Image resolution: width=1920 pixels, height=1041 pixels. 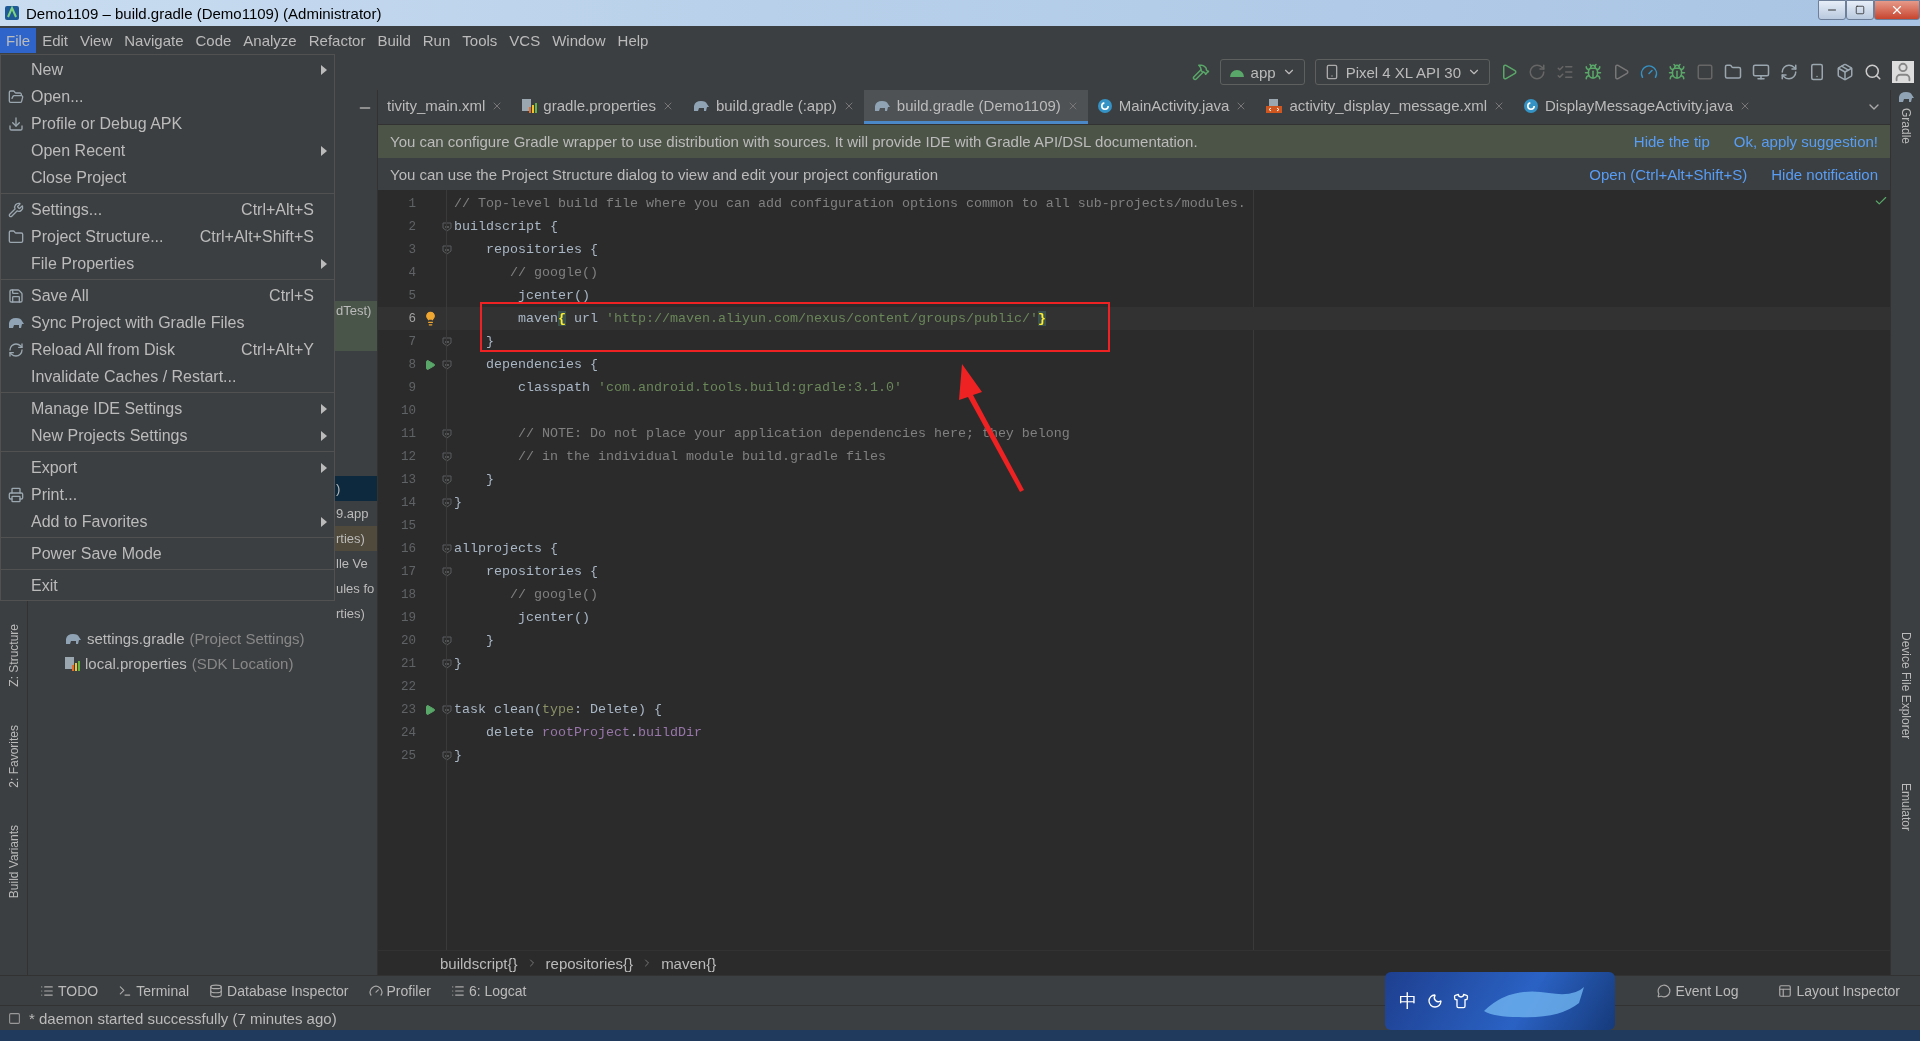 I want to click on line-number: 18, so click(x=408, y=594).